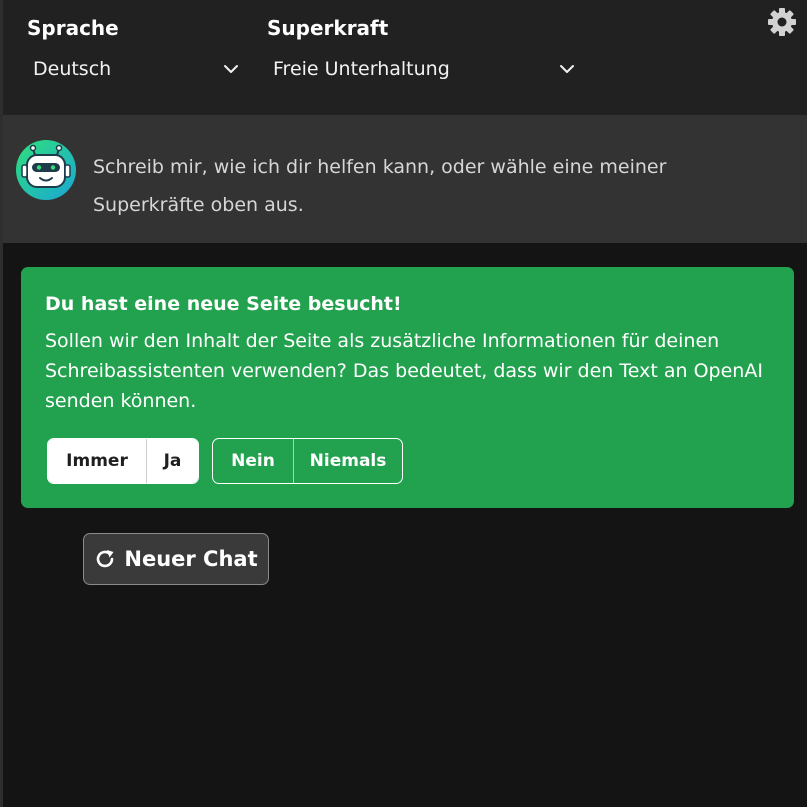  I want to click on superpower-label: Superkraft, so click(328, 28).